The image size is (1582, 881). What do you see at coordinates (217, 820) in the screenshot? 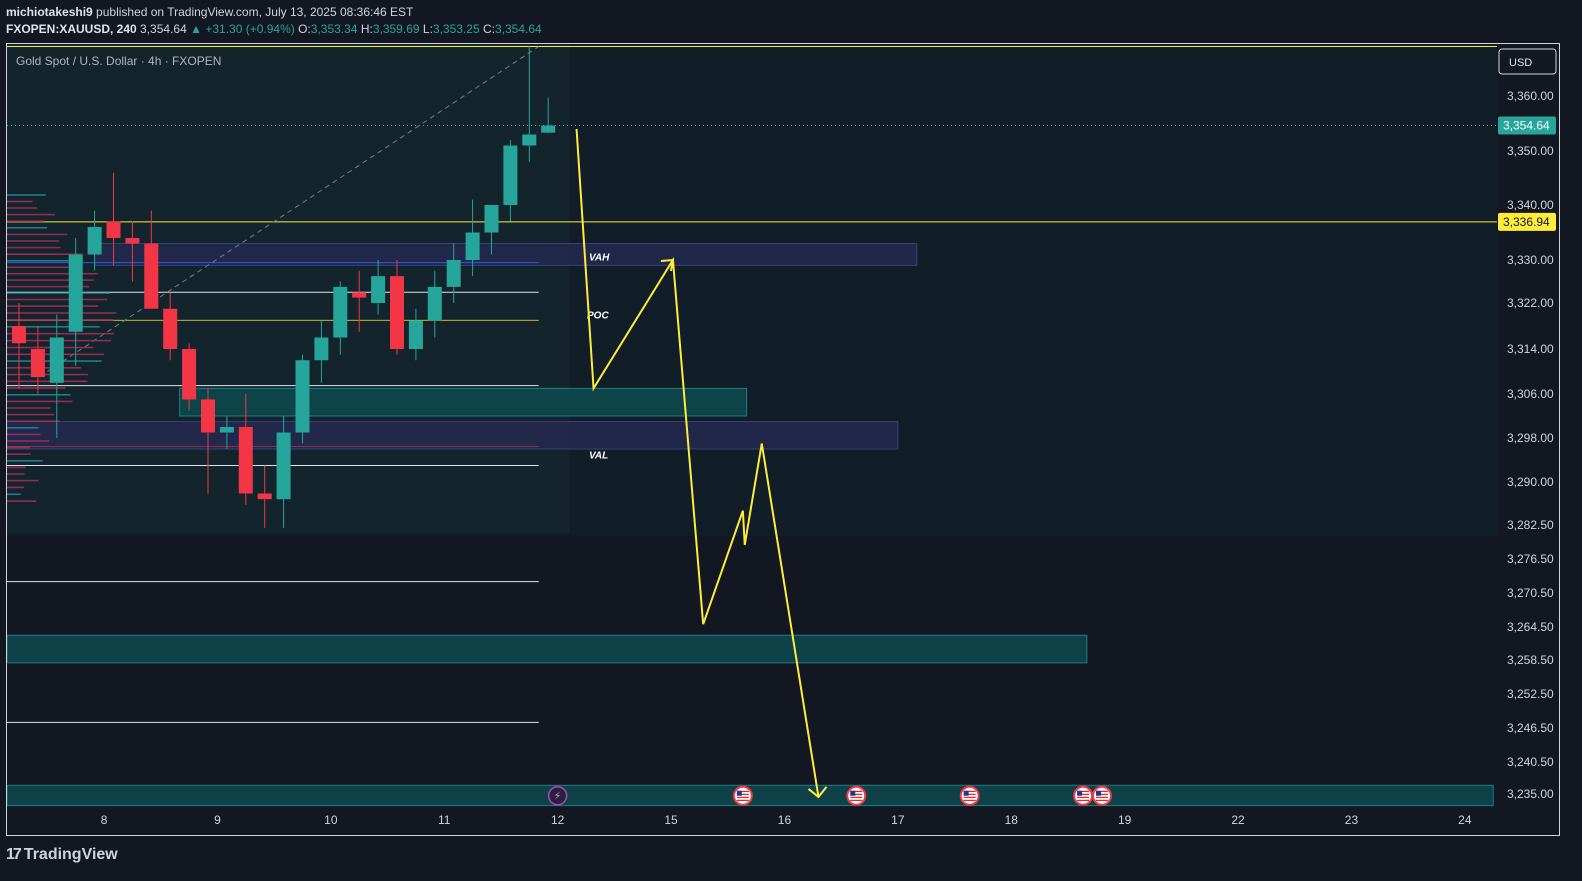
I see `x-tick-label: 9` at bounding box center [217, 820].